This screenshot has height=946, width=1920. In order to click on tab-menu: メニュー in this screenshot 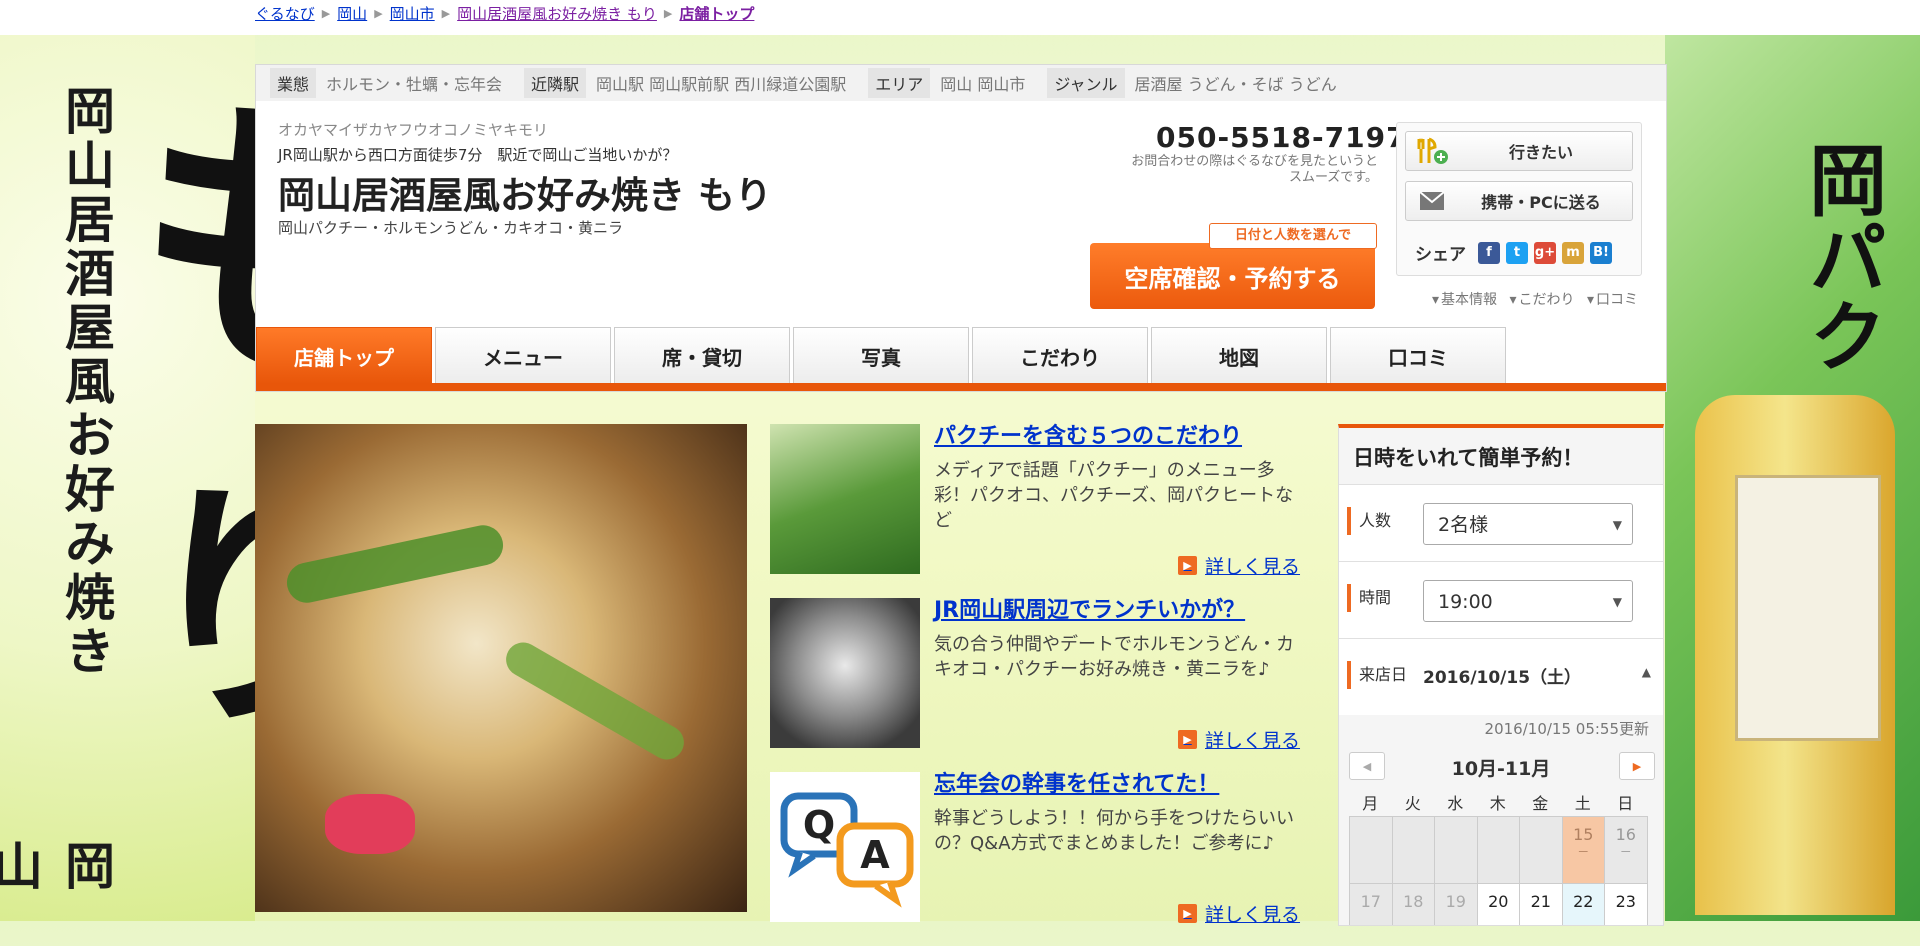, I will do `click(523, 355)`.